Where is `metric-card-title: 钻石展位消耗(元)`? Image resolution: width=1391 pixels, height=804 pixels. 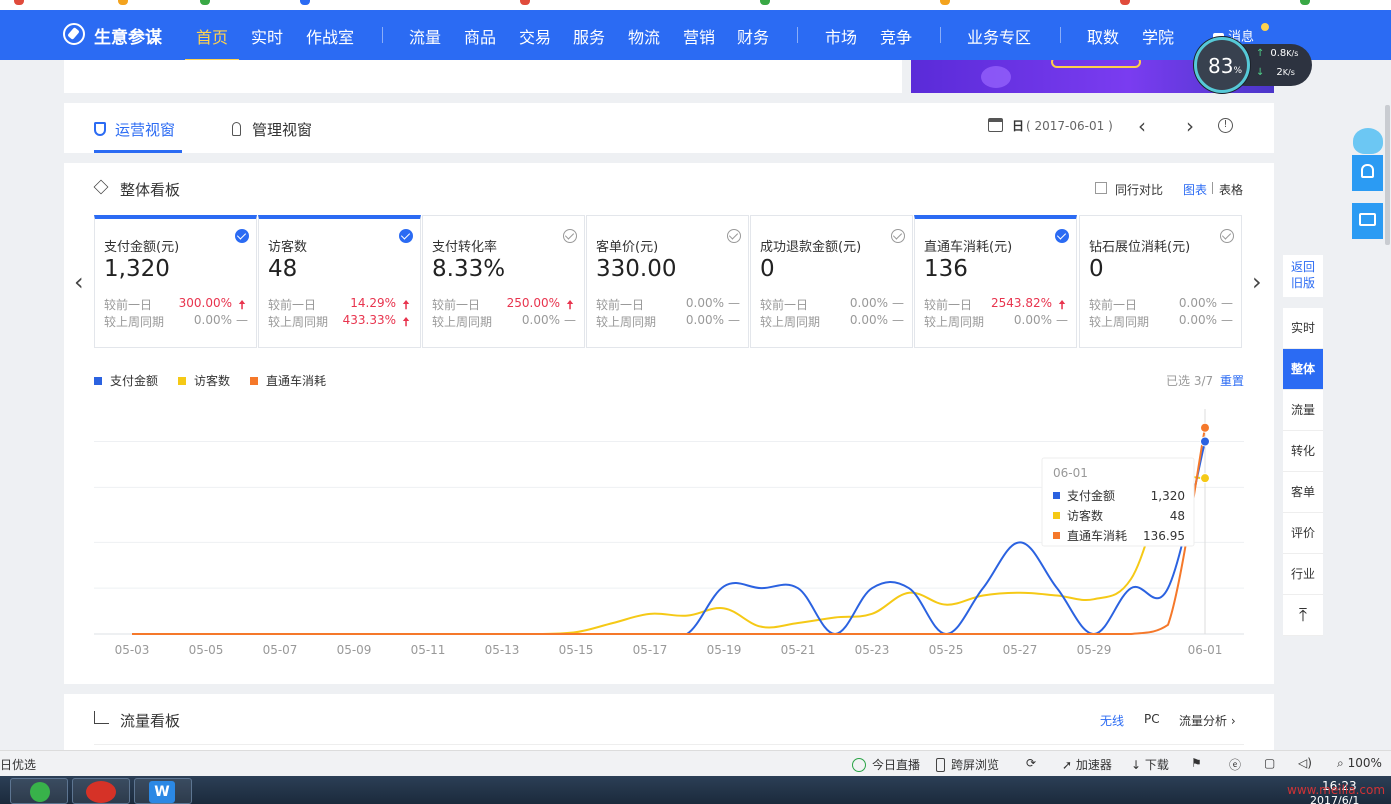 metric-card-title: 钻石展位消耗(元) is located at coordinates (1140, 247).